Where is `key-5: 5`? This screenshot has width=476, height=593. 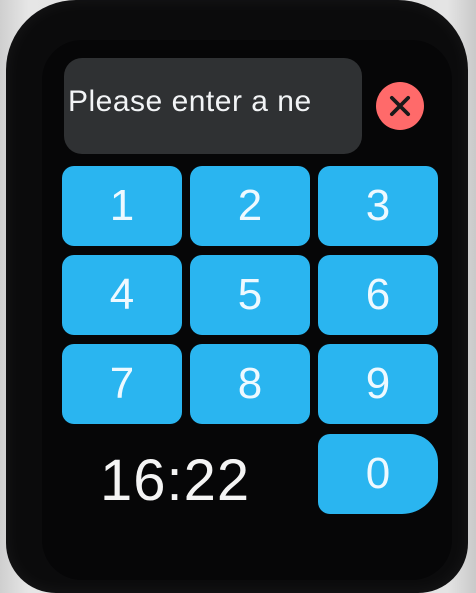
key-5: 5 is located at coordinates (250, 295).